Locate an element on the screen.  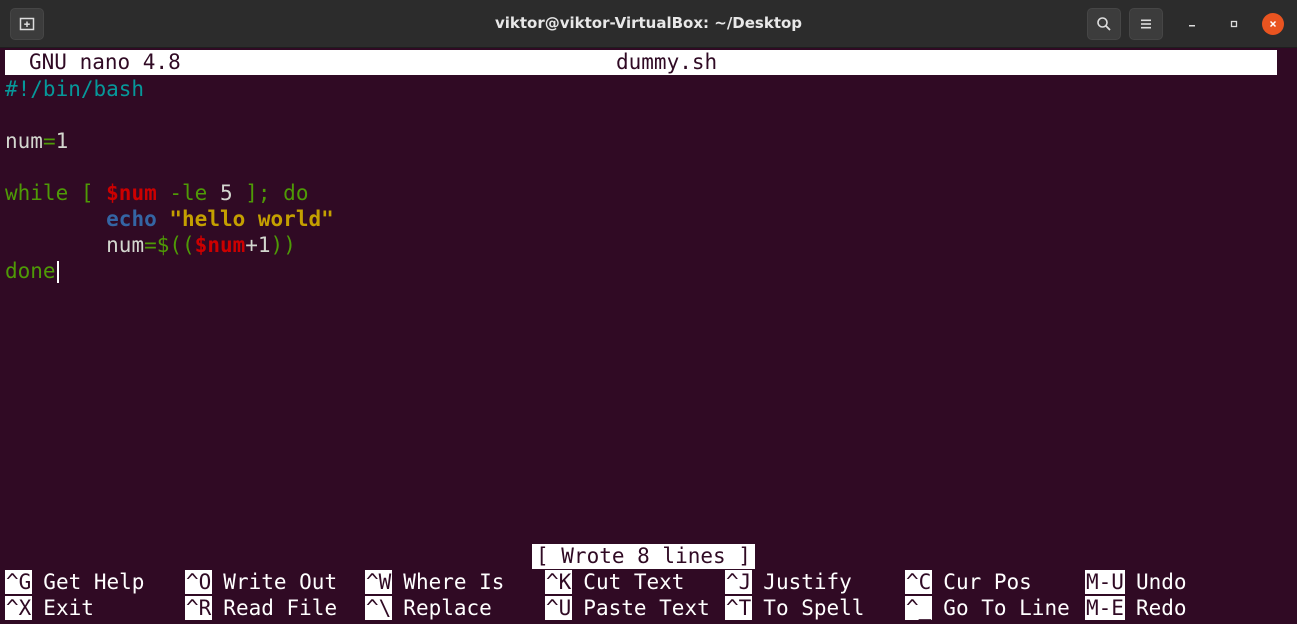
shortcut-label: Where Is is located at coordinates (454, 582).